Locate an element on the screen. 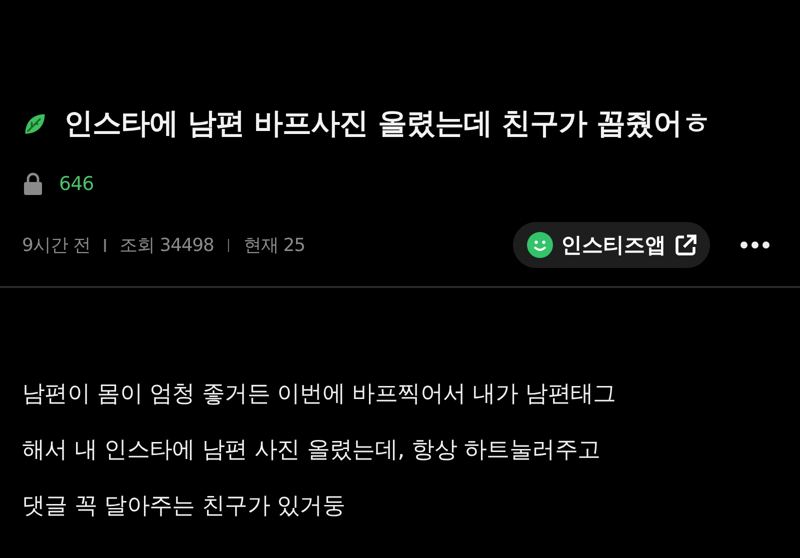 This screenshot has height=558, width=800. post-meta: 현재 25 is located at coordinates (274, 245).